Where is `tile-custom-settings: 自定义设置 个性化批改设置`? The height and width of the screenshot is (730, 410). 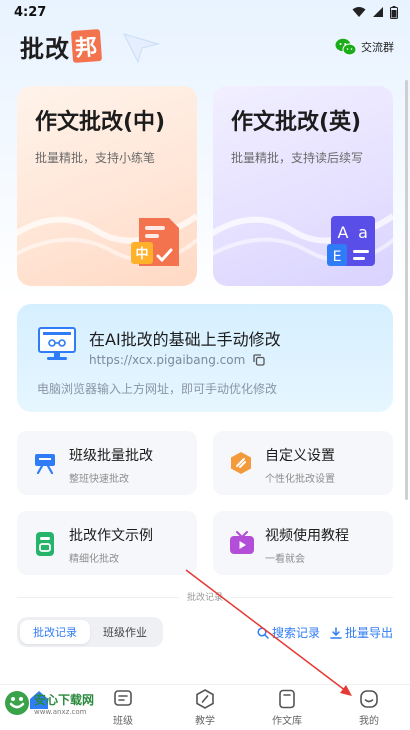 tile-custom-settings: 自定义设置 个性化批改设置 is located at coordinates (303, 463).